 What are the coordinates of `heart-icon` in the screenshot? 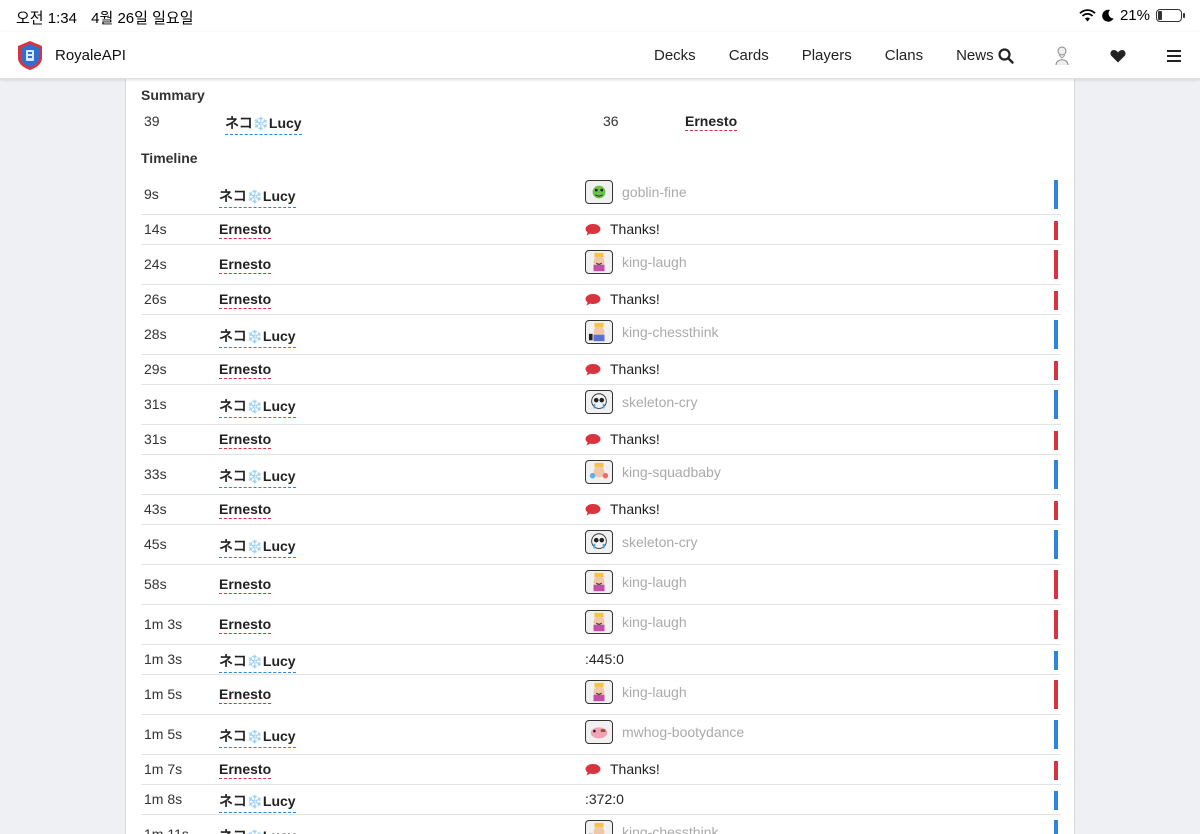 It's located at (1118, 56).